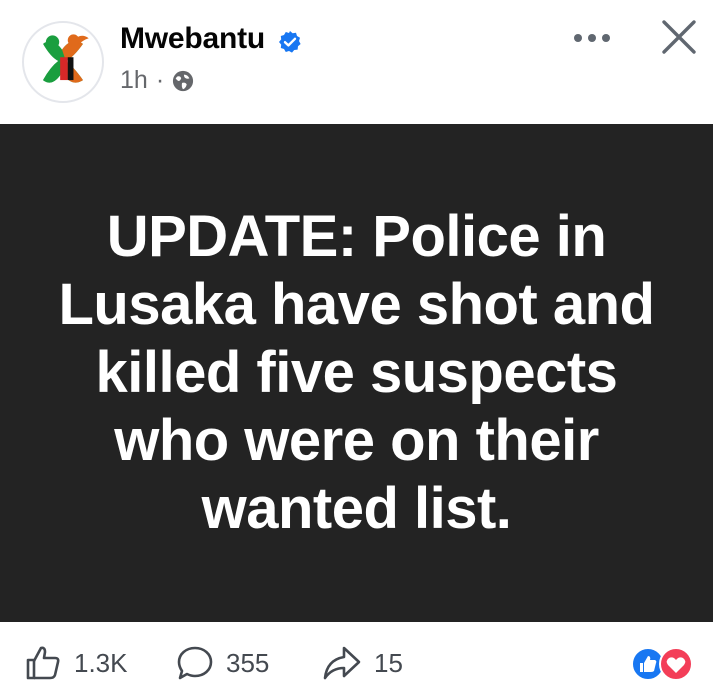 This screenshot has width=713, height=696. What do you see at coordinates (388, 662) in the screenshot?
I see `share-count: 15` at bounding box center [388, 662].